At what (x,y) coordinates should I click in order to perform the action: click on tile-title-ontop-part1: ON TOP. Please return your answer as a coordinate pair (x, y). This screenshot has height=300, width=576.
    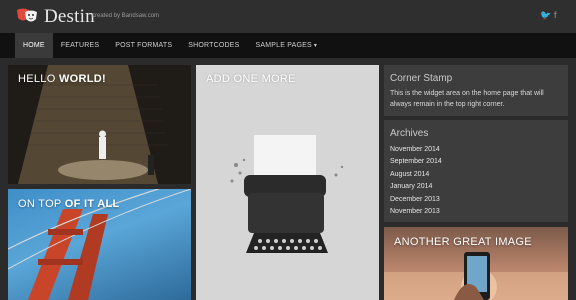
    Looking at the image, I should click on (41, 204).